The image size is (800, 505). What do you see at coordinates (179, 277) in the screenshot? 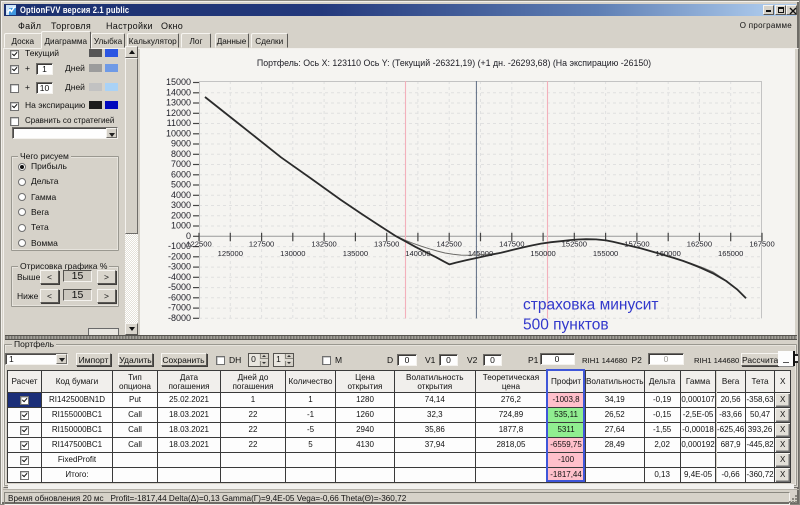
I see `svg-text: -4000` at bounding box center [179, 277].